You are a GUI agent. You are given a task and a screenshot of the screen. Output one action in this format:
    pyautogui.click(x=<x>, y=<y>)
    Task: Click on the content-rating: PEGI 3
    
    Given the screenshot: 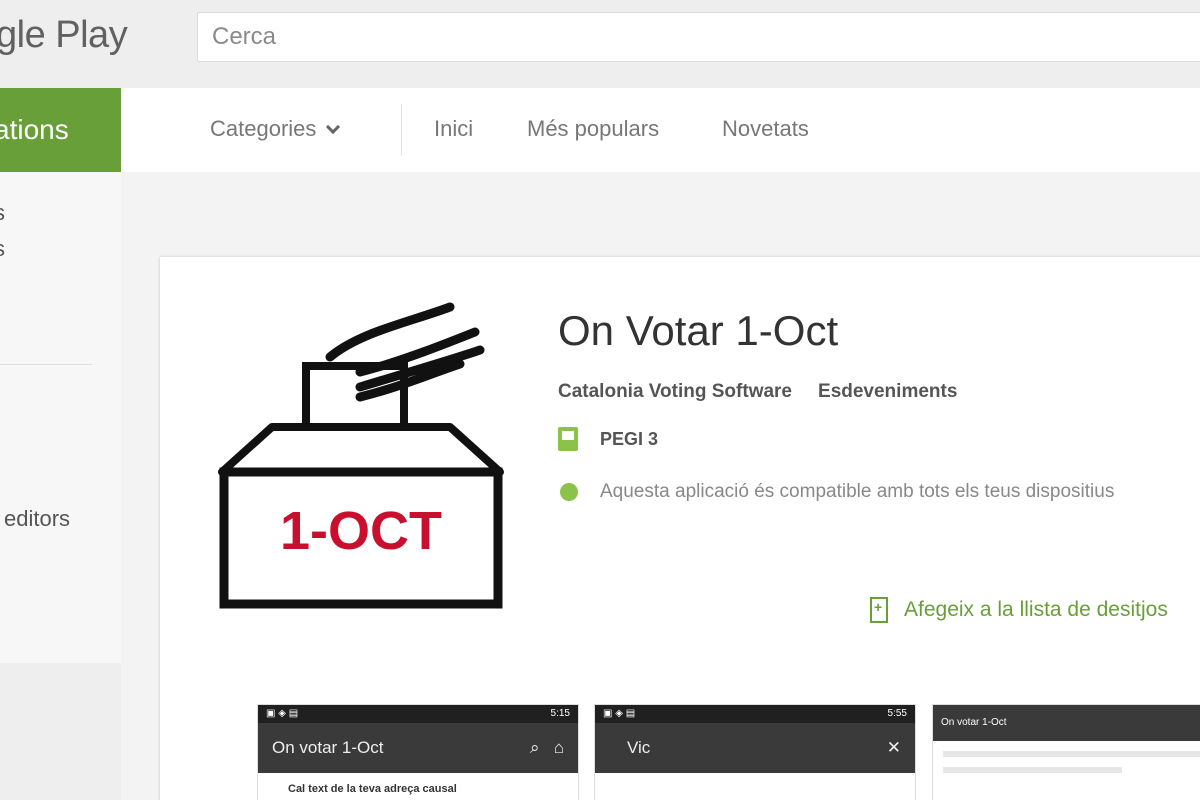 What is the action you would take?
    pyautogui.click(x=608, y=439)
    